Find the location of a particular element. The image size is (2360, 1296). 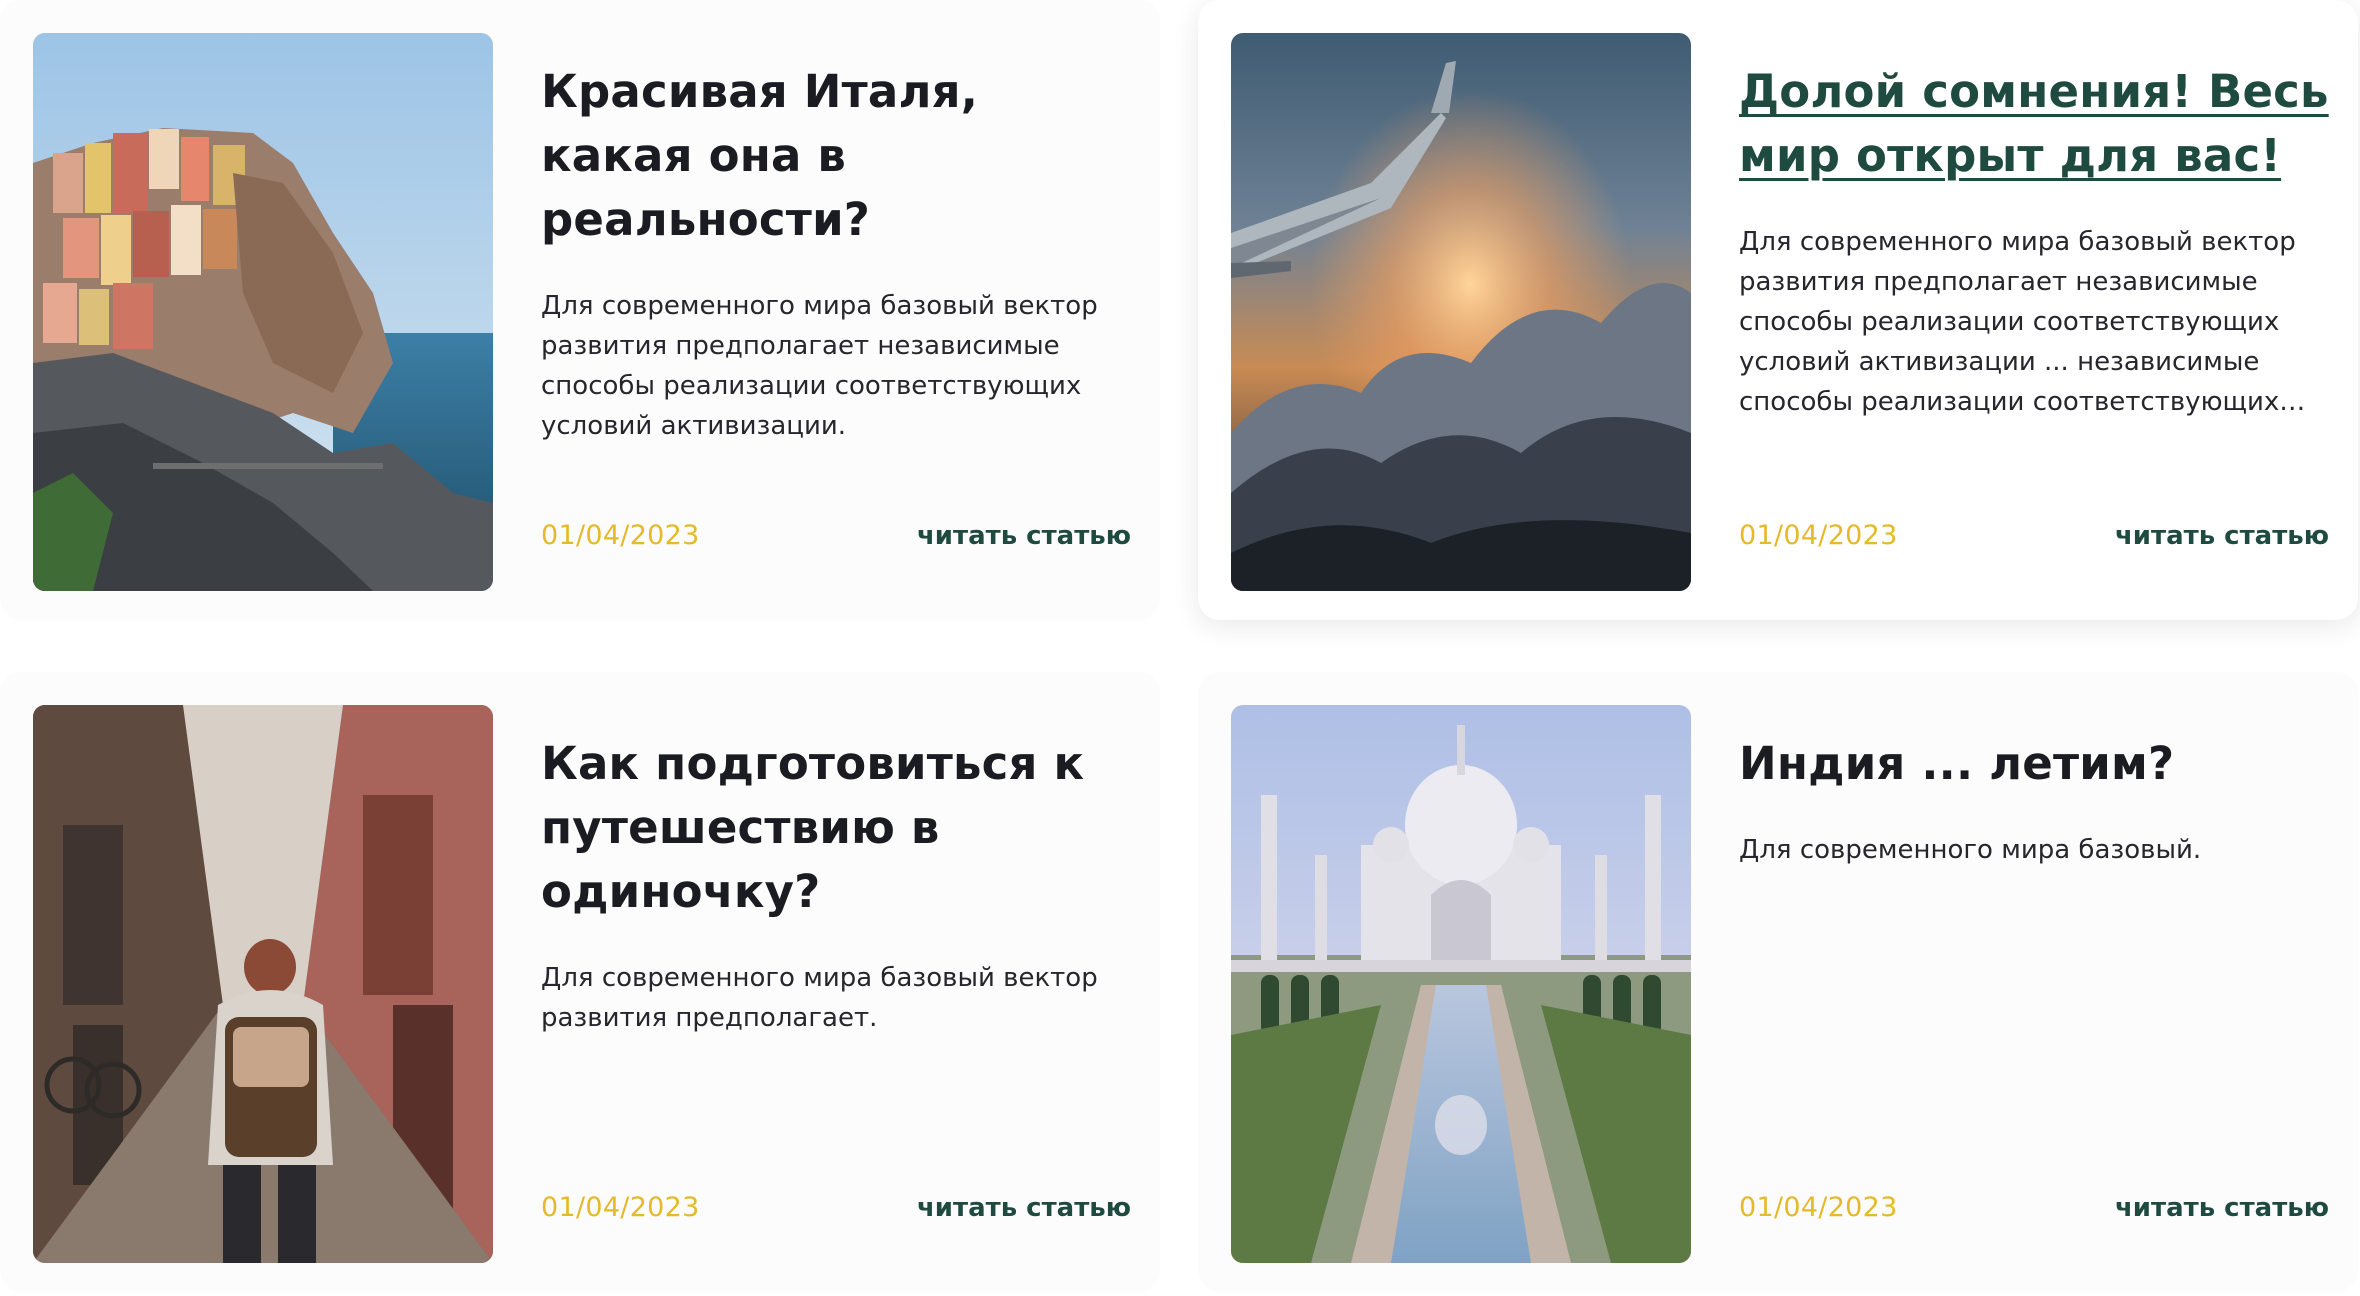

airplane-wing-clouds-photo is located at coordinates (1461, 312).